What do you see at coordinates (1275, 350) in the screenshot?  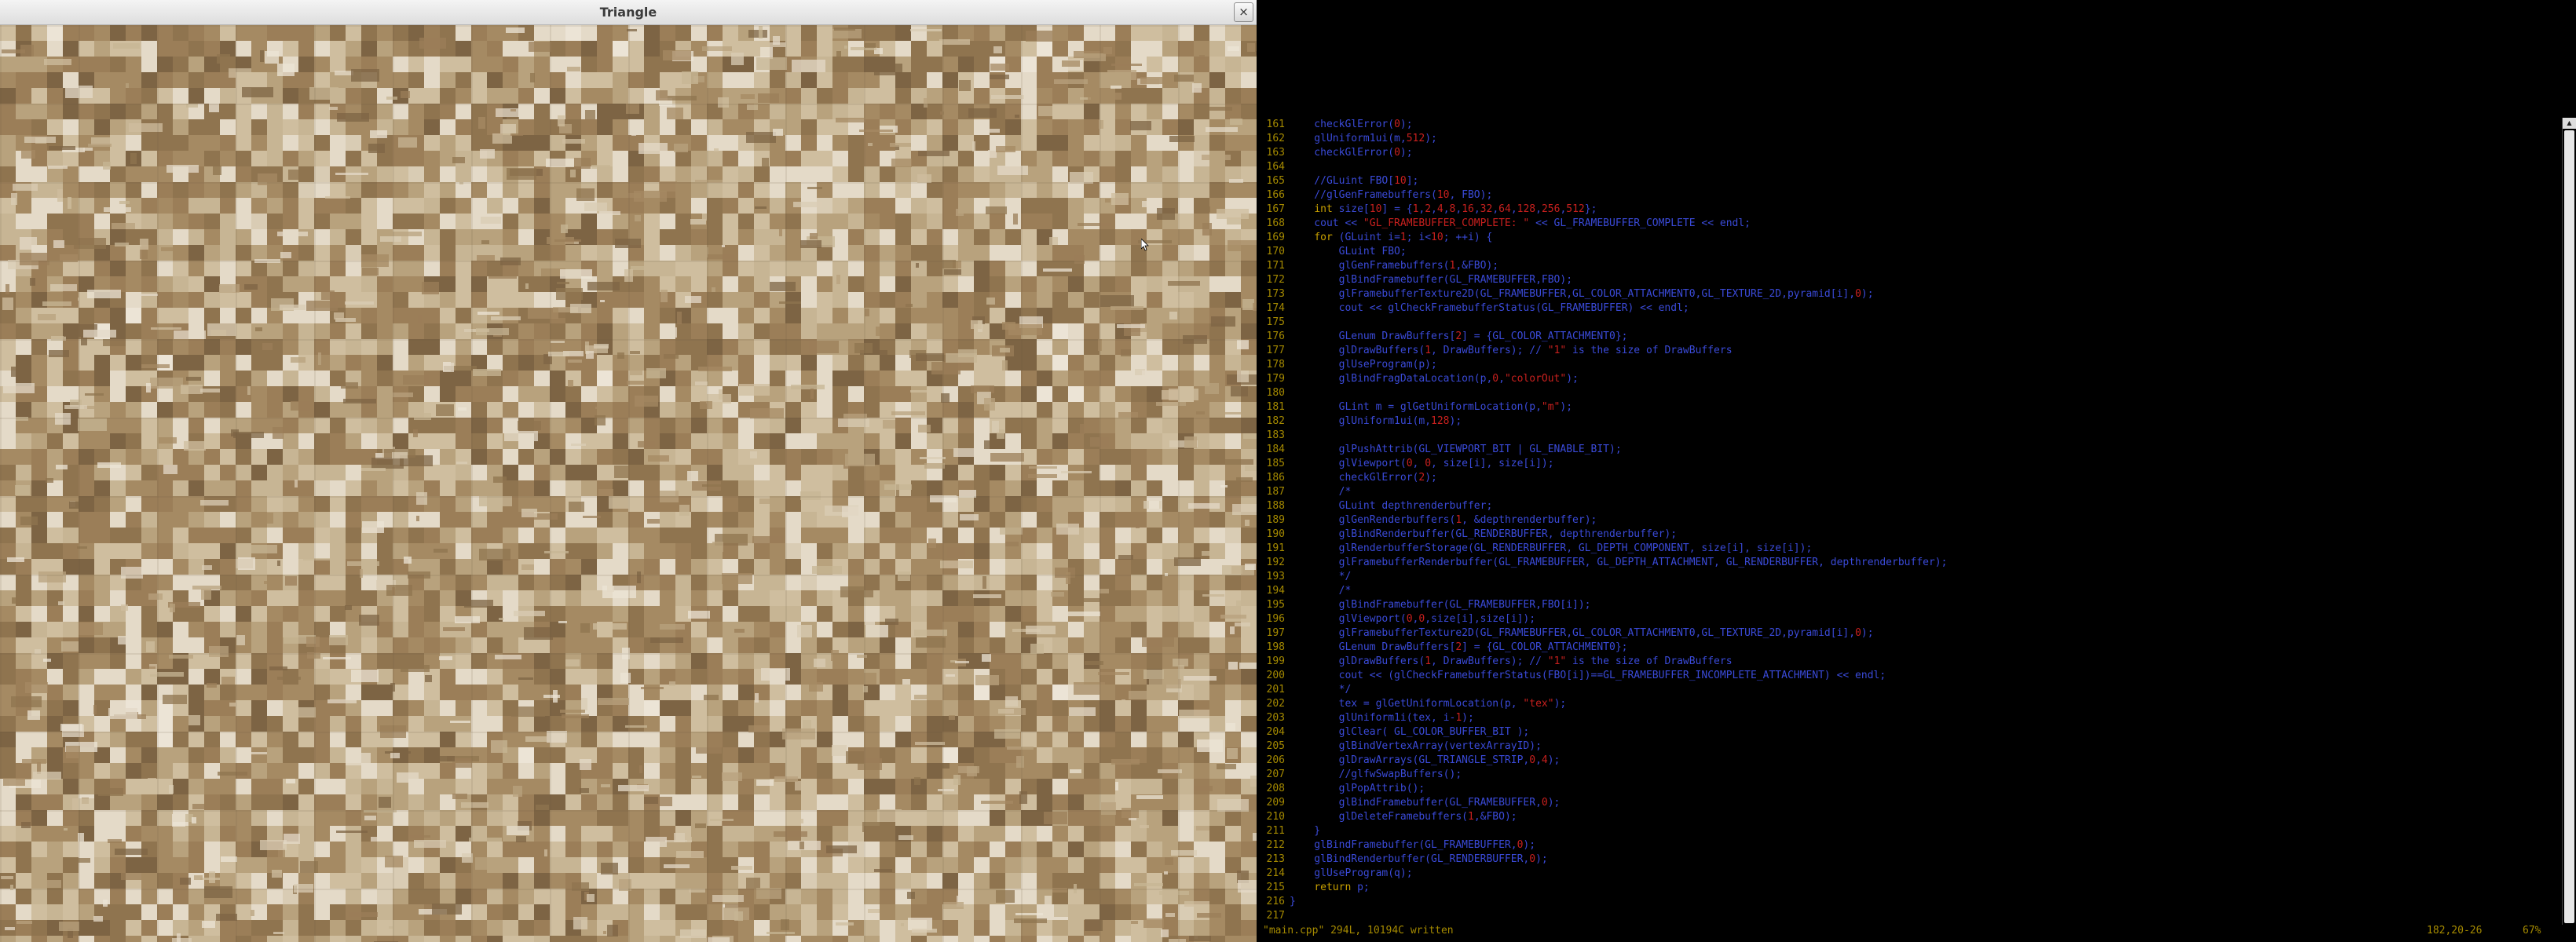 I see `line-number: 177` at bounding box center [1275, 350].